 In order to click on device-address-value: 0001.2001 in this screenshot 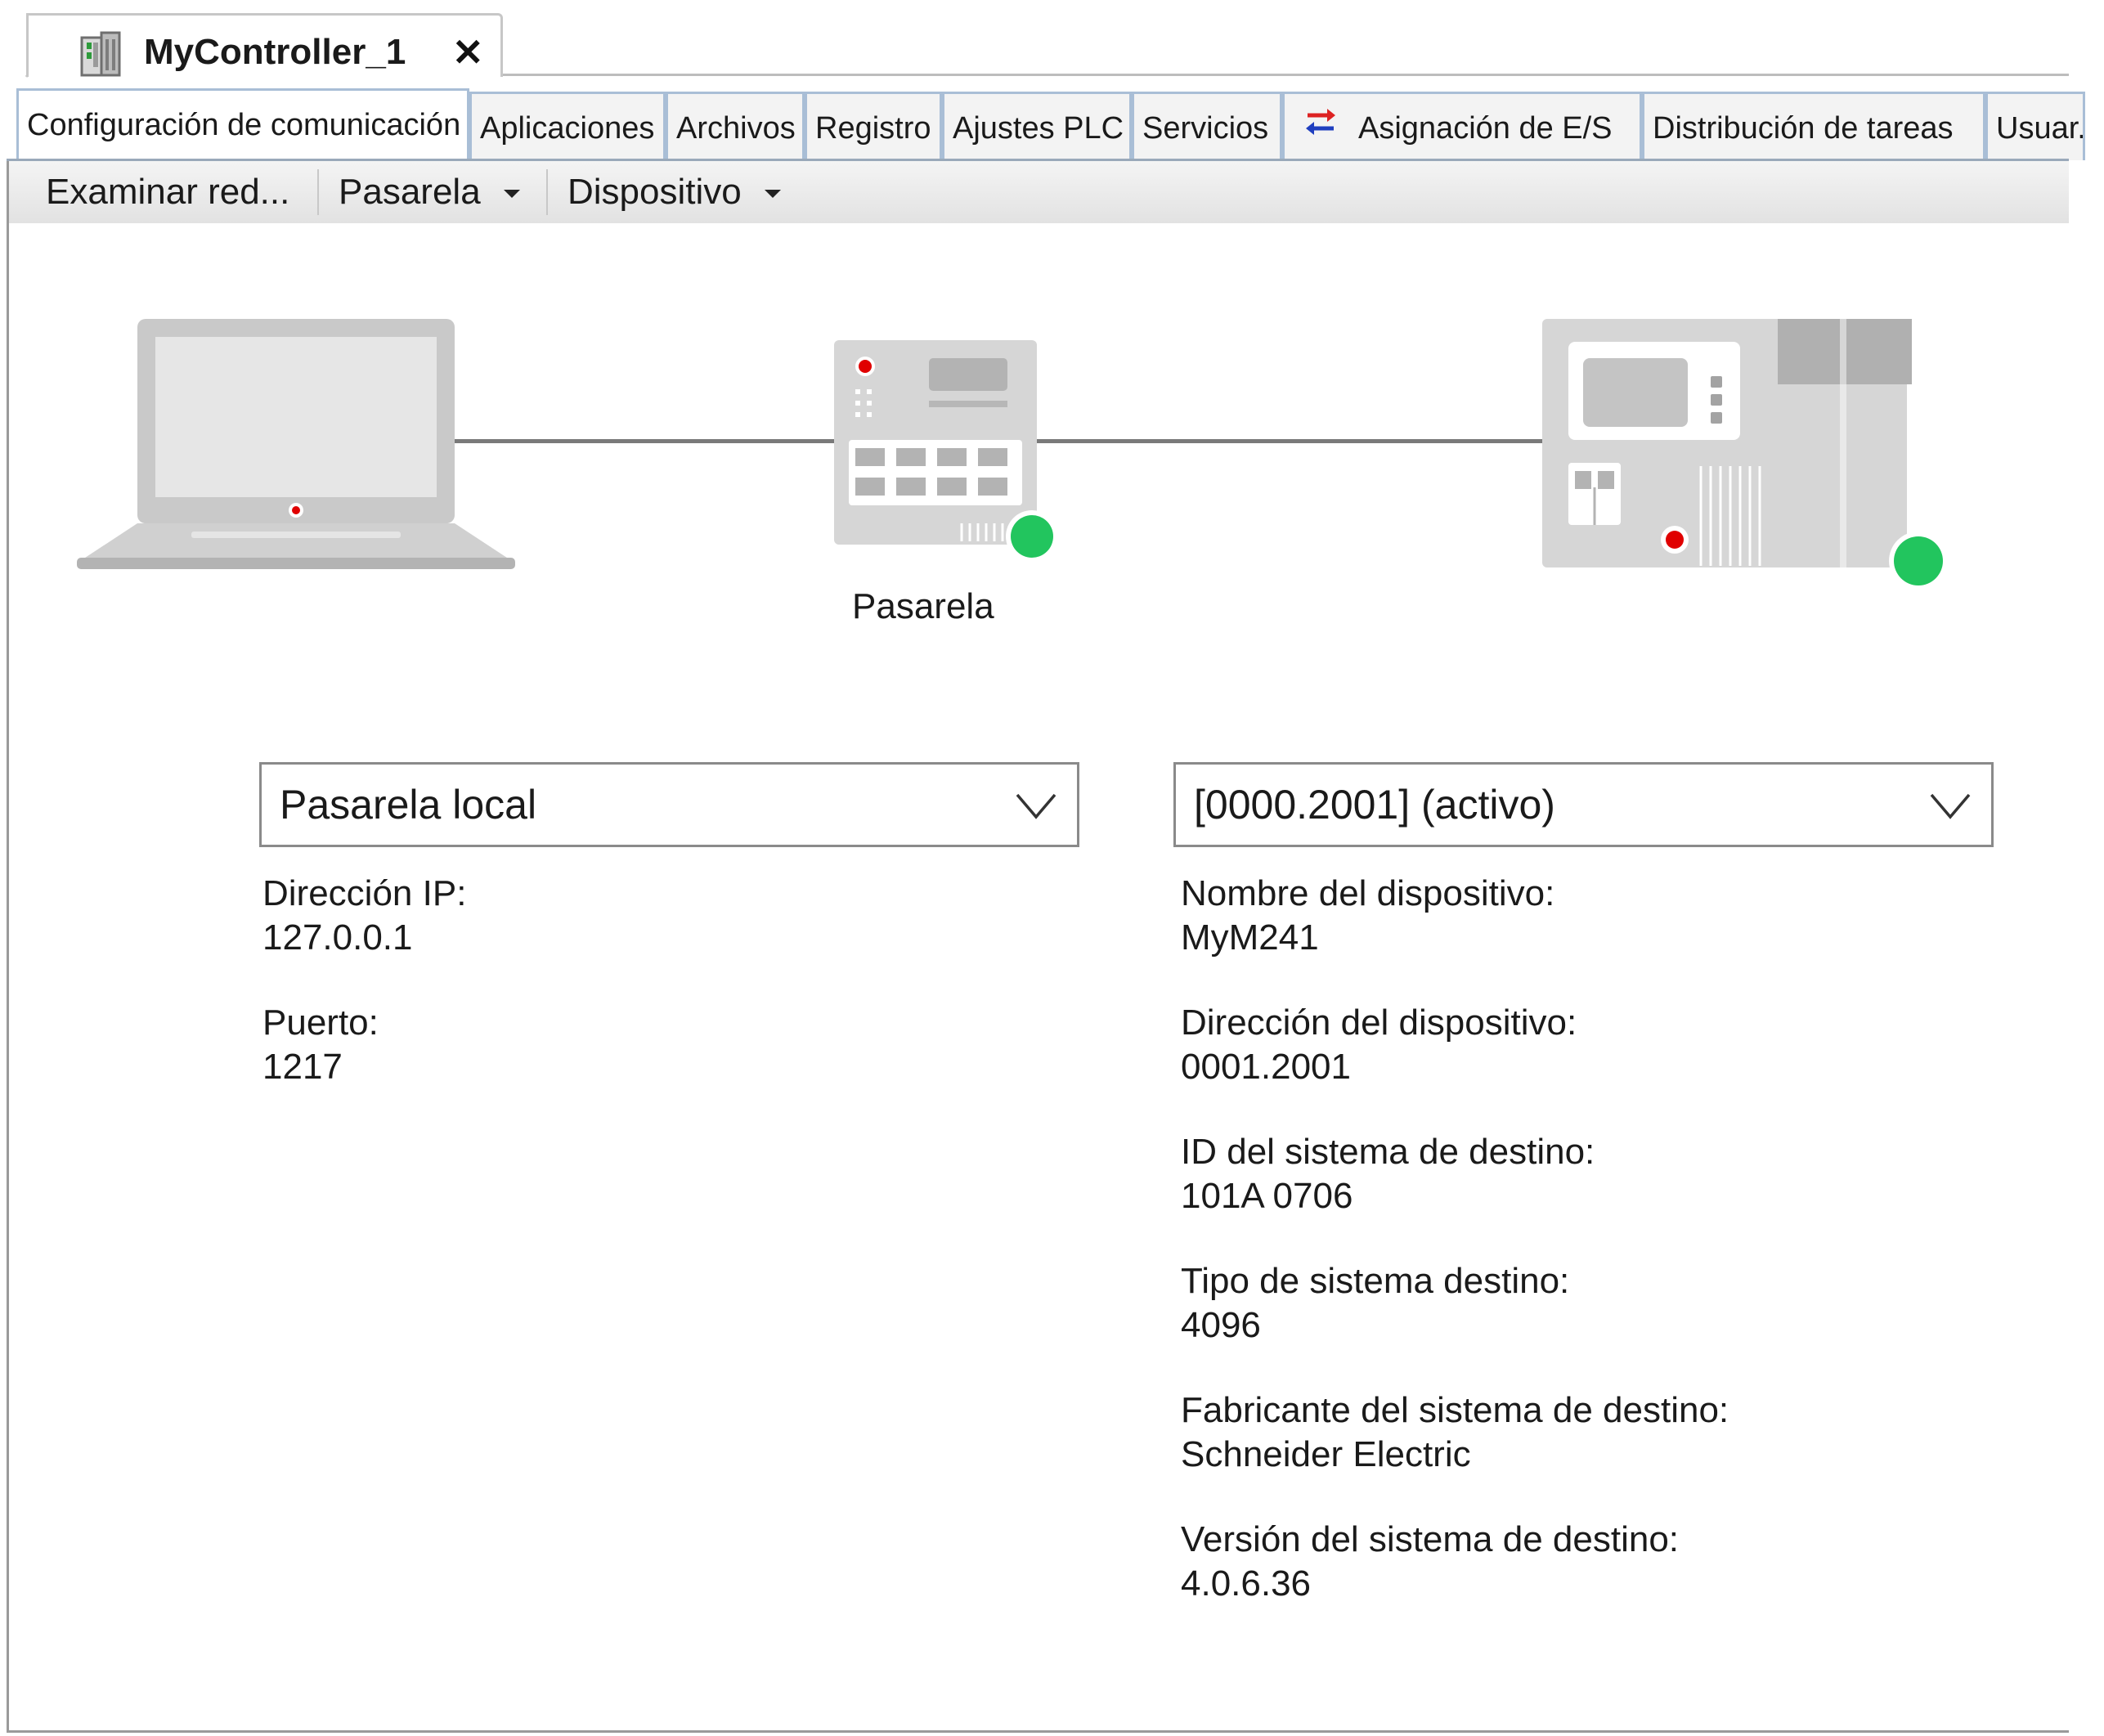, I will do `click(1266, 1067)`.